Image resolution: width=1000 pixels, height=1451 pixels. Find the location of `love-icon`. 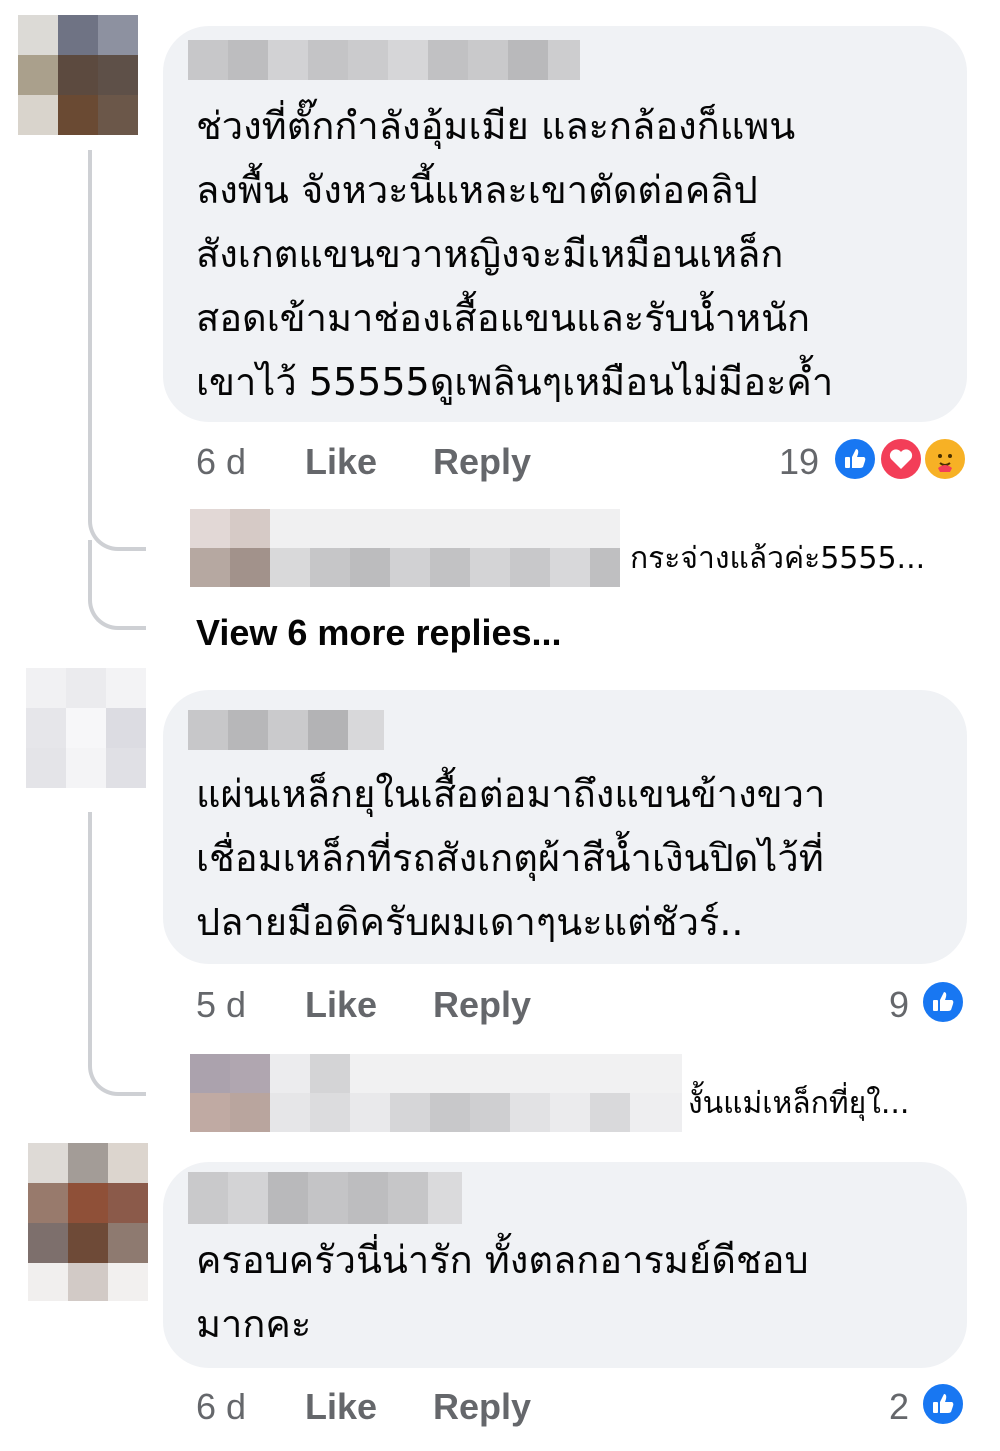

love-icon is located at coordinates (901, 459).